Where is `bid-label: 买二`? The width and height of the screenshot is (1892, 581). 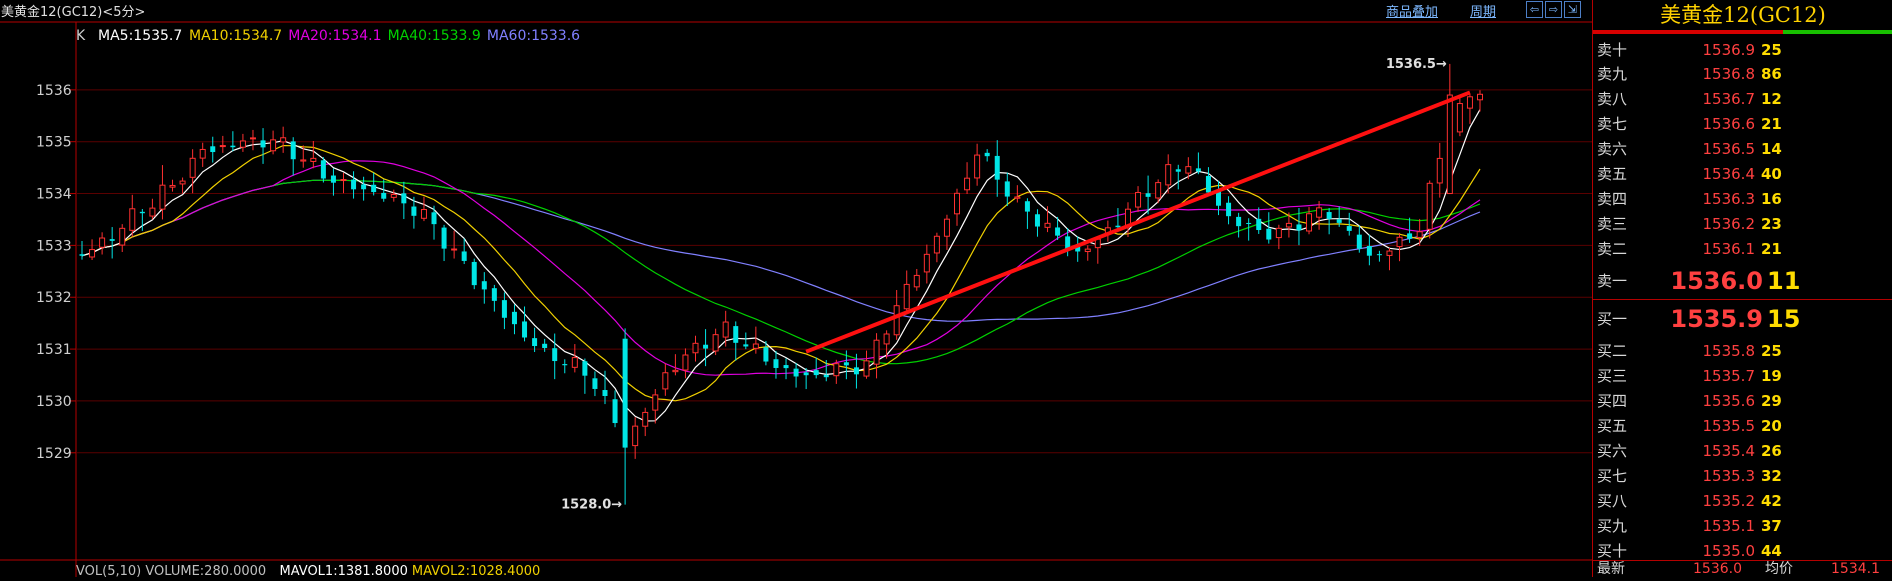 bid-label: 买二 is located at coordinates (1612, 351).